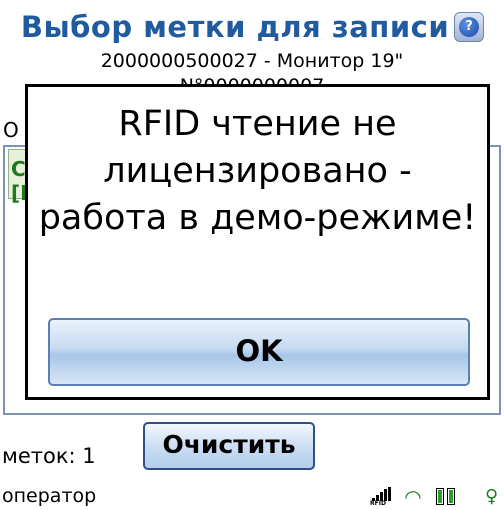  Describe the element at coordinates (49, 496) in the screenshot. I see `status-user: оператор` at that location.